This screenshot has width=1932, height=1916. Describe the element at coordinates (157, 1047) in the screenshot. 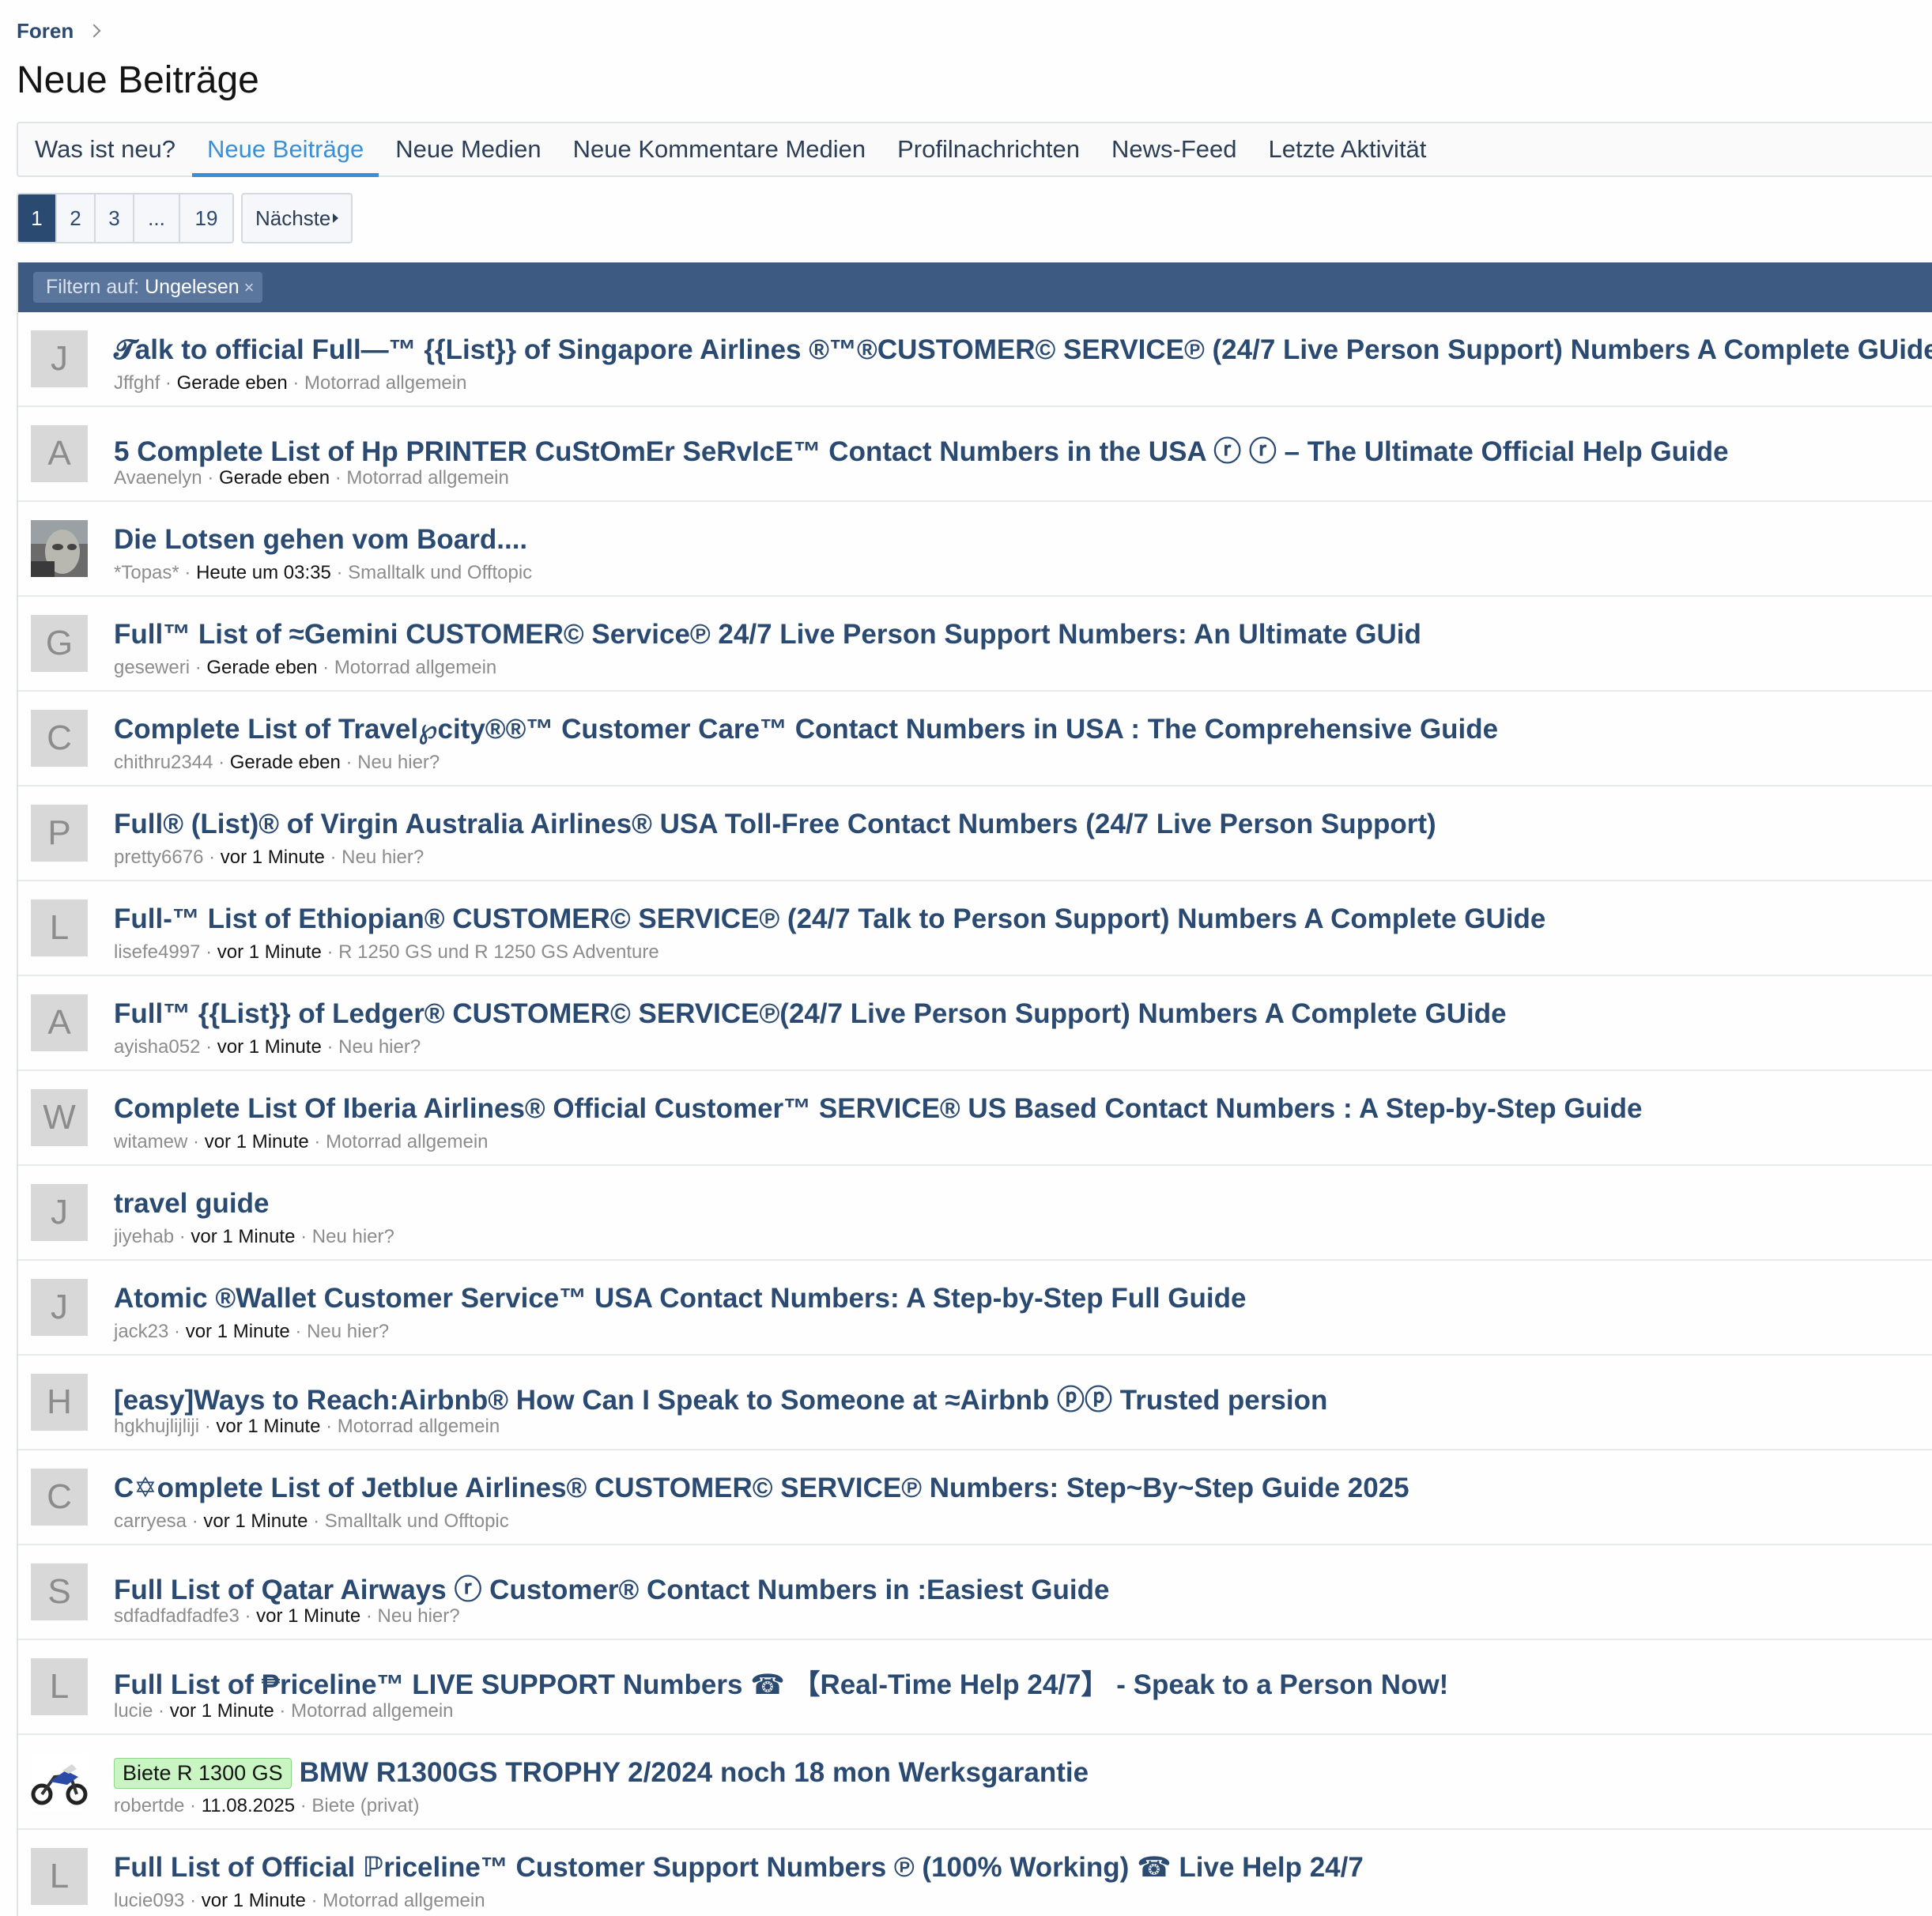

I see `thread-author-link: ayisha052` at that location.